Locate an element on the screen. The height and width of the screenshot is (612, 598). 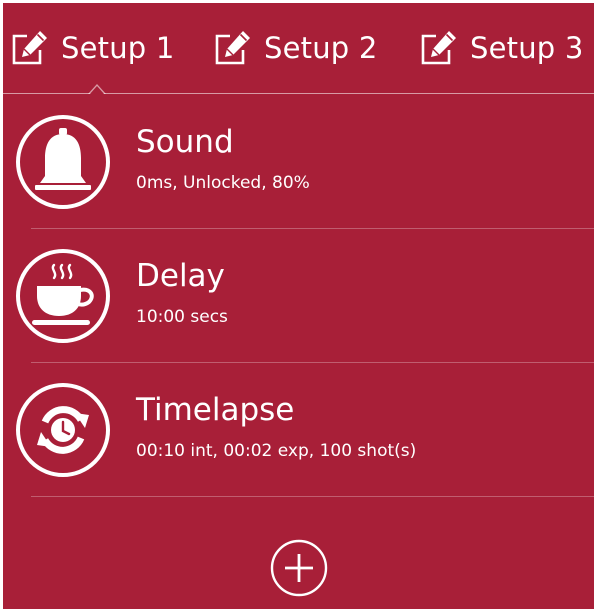
tab-setup-2: Setup 2 is located at coordinates (294, 48).